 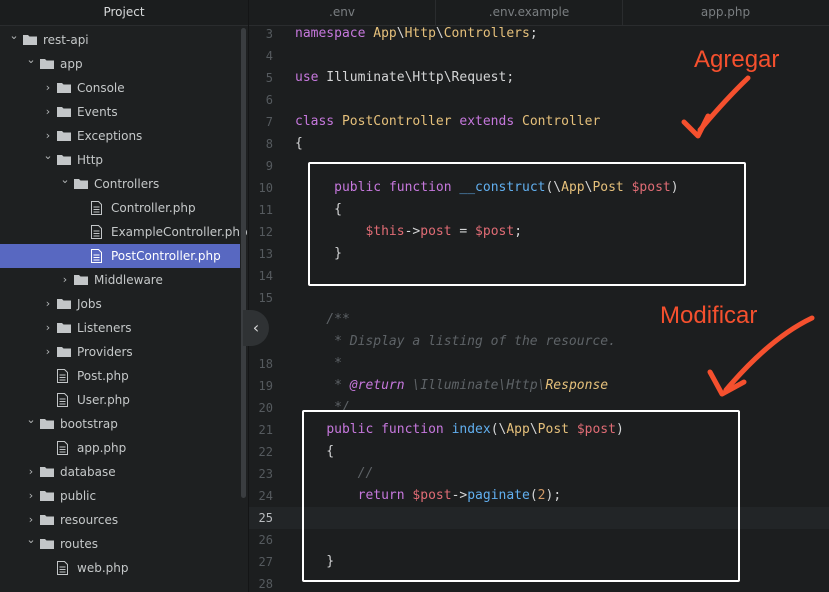 What do you see at coordinates (265, 474) in the screenshot?
I see `line-number: 23` at bounding box center [265, 474].